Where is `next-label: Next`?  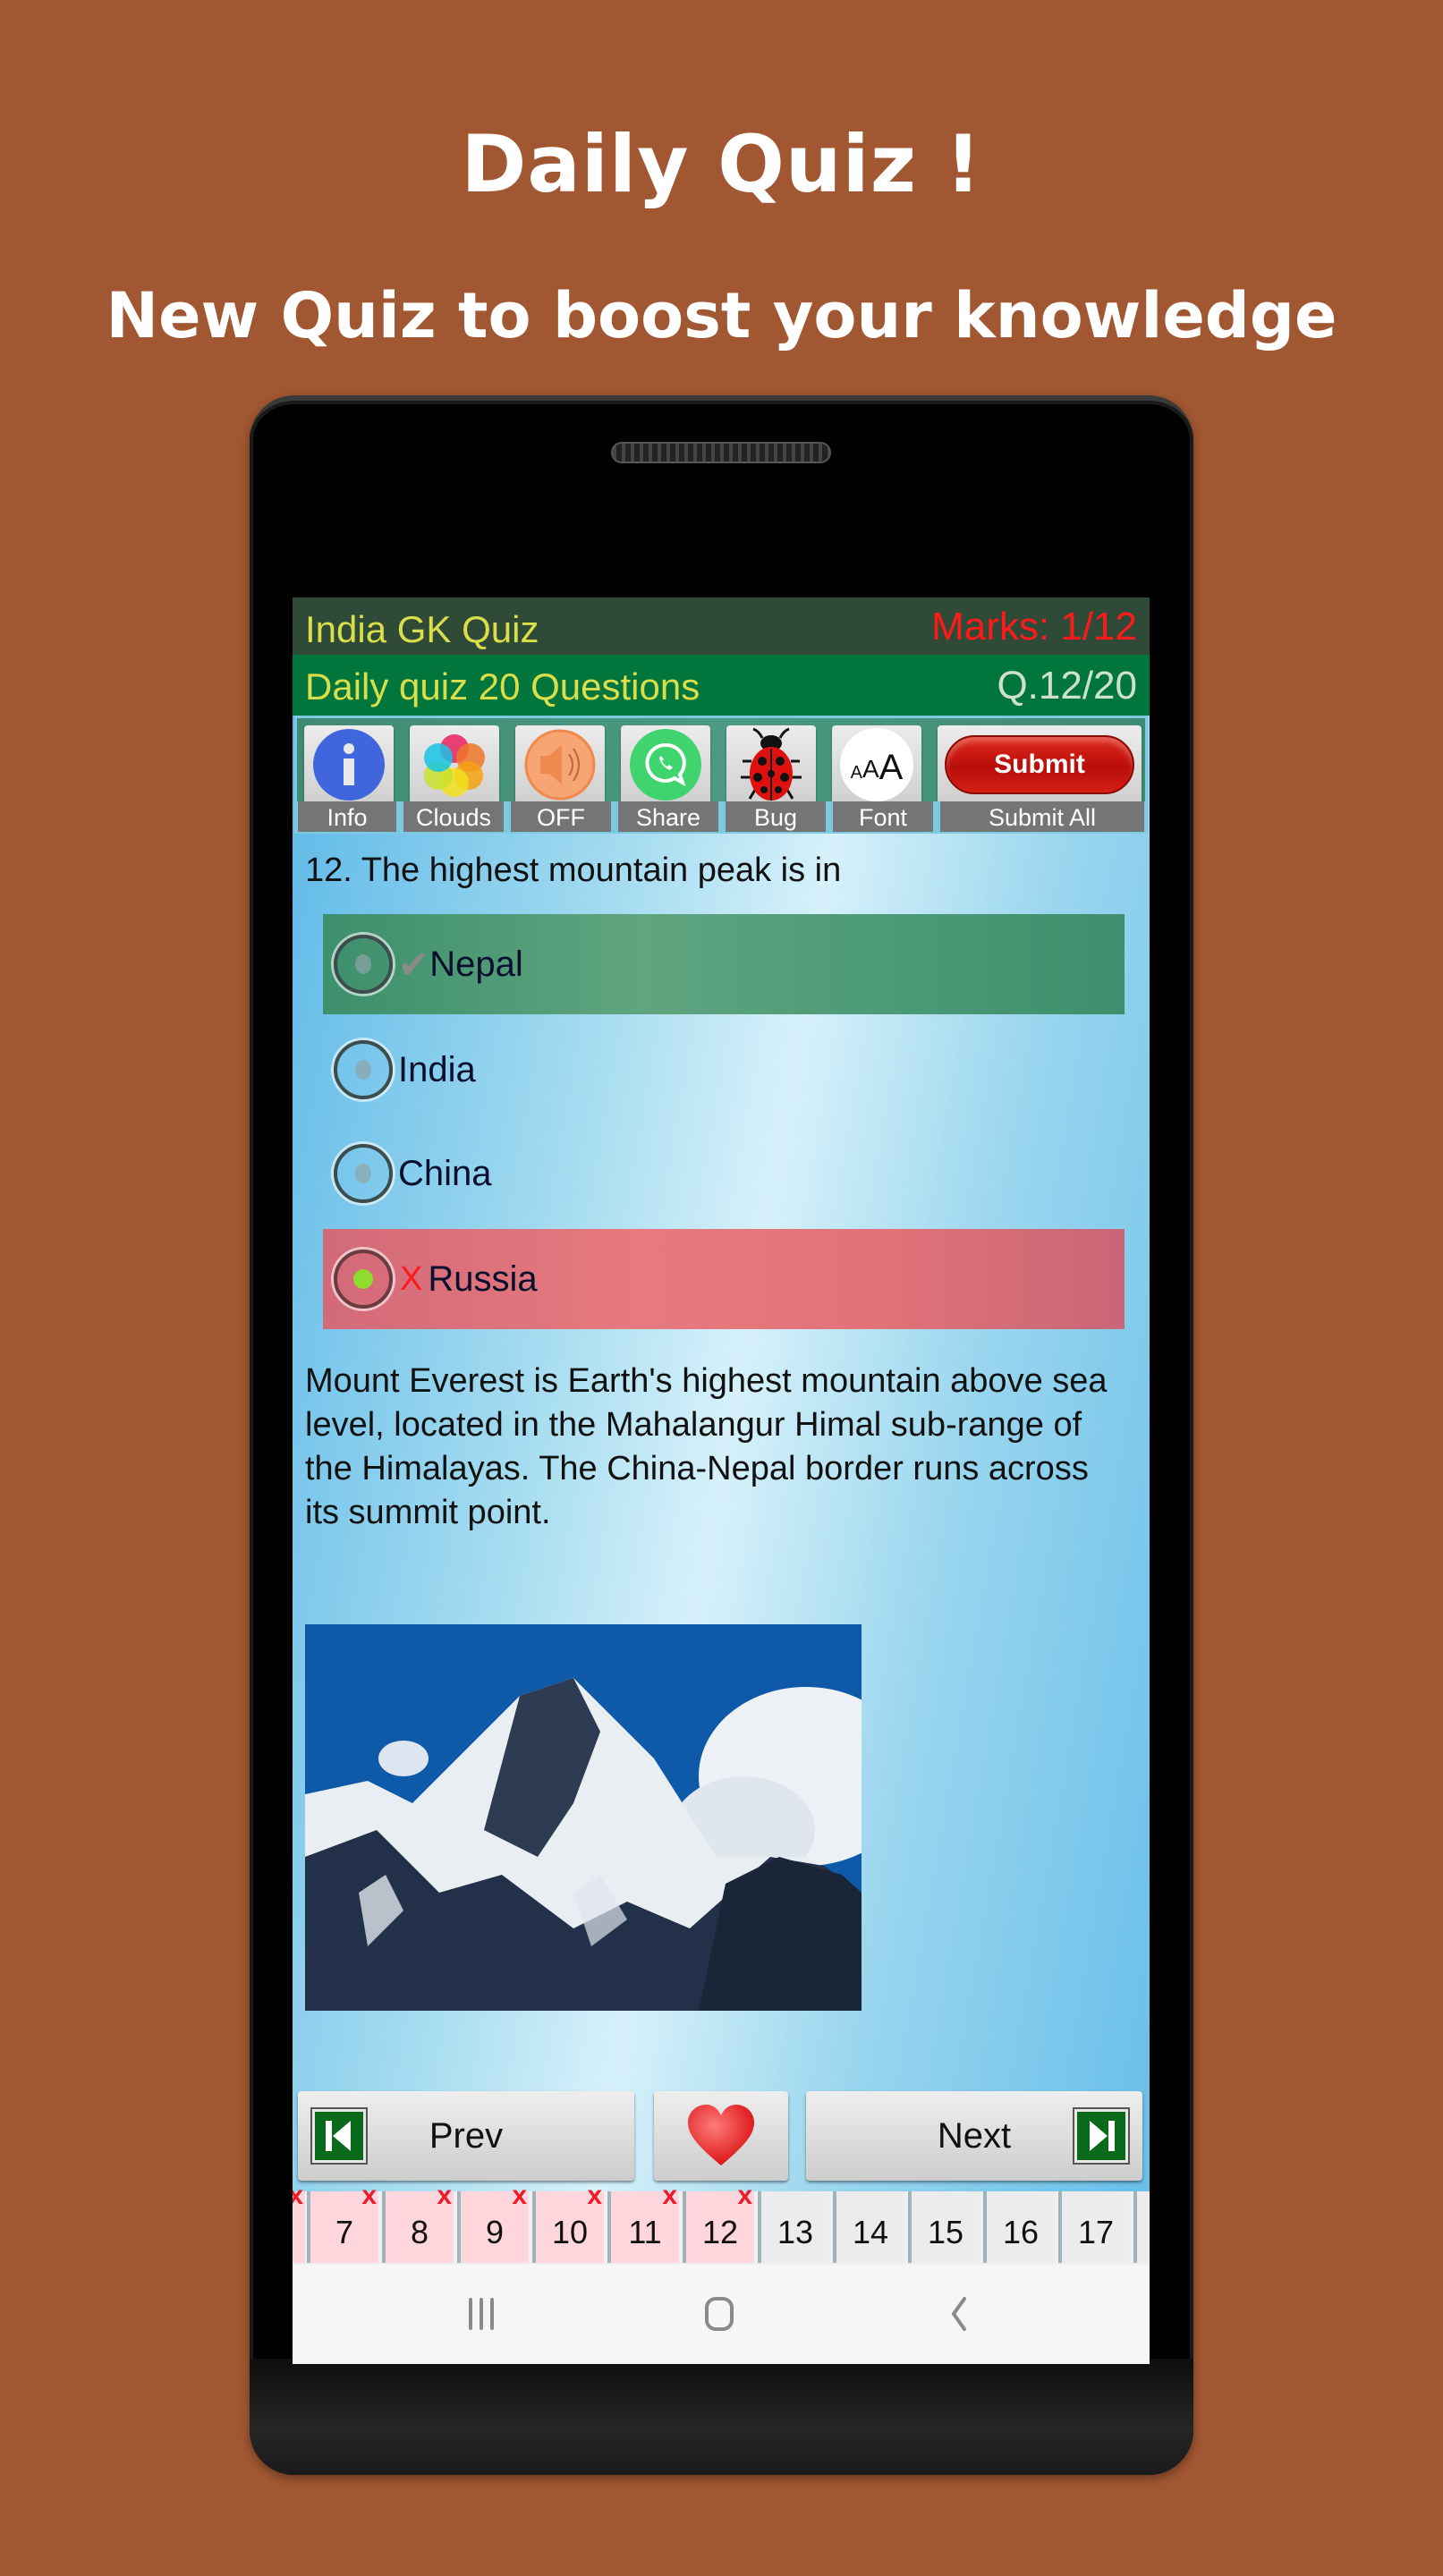 next-label: Next is located at coordinates (975, 2135).